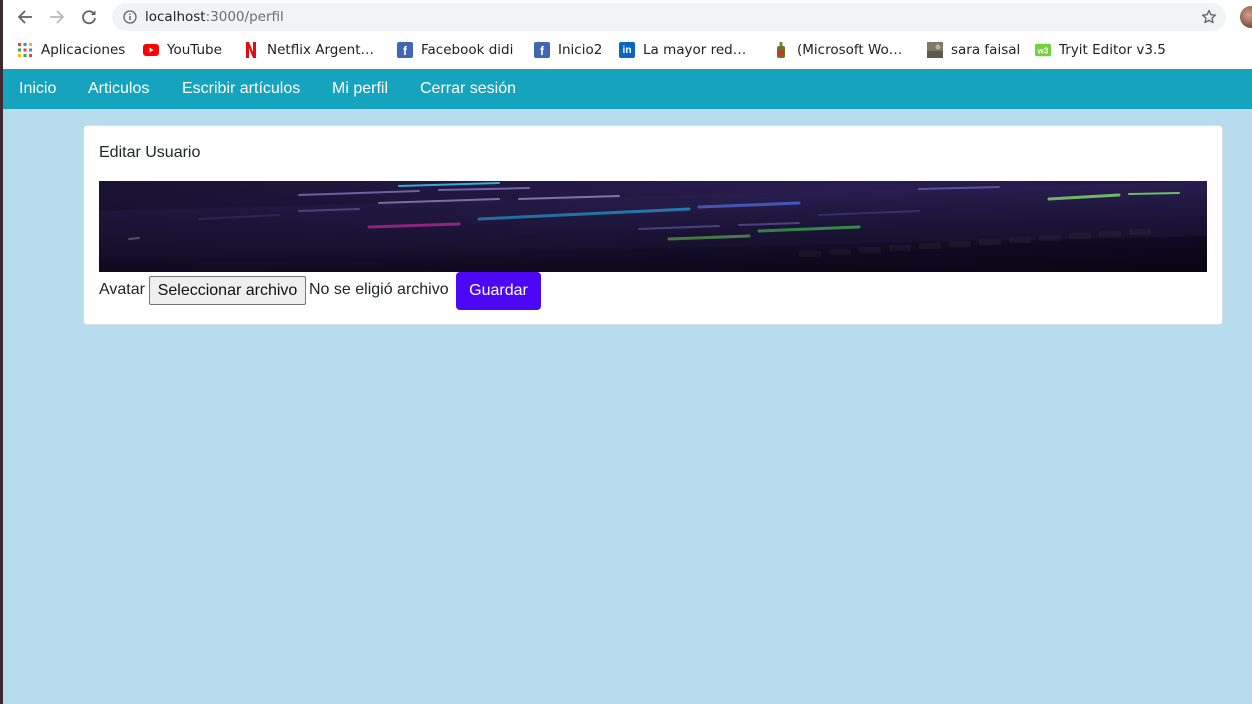 This screenshot has width=1252, height=704. I want to click on browser-toolbar: localhost:3000/perfil, so click(627, 17).